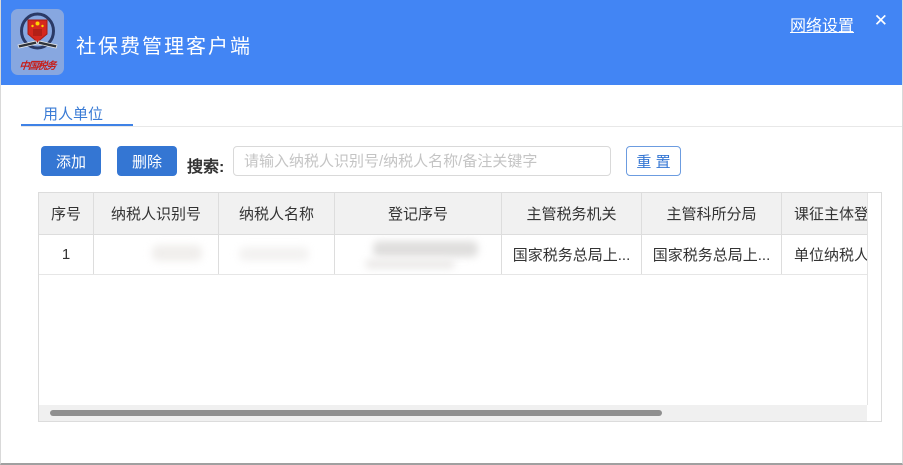 The height and width of the screenshot is (465, 903). What do you see at coordinates (66, 214) in the screenshot?
I see `col-header-seq: 序号` at bounding box center [66, 214].